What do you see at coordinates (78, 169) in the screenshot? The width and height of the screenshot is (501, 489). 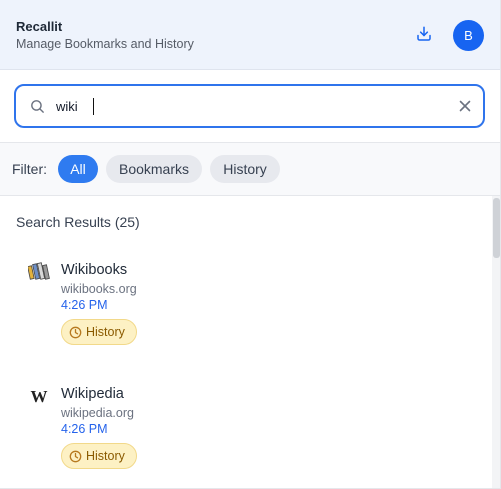 I see `filter-chip-all: All` at bounding box center [78, 169].